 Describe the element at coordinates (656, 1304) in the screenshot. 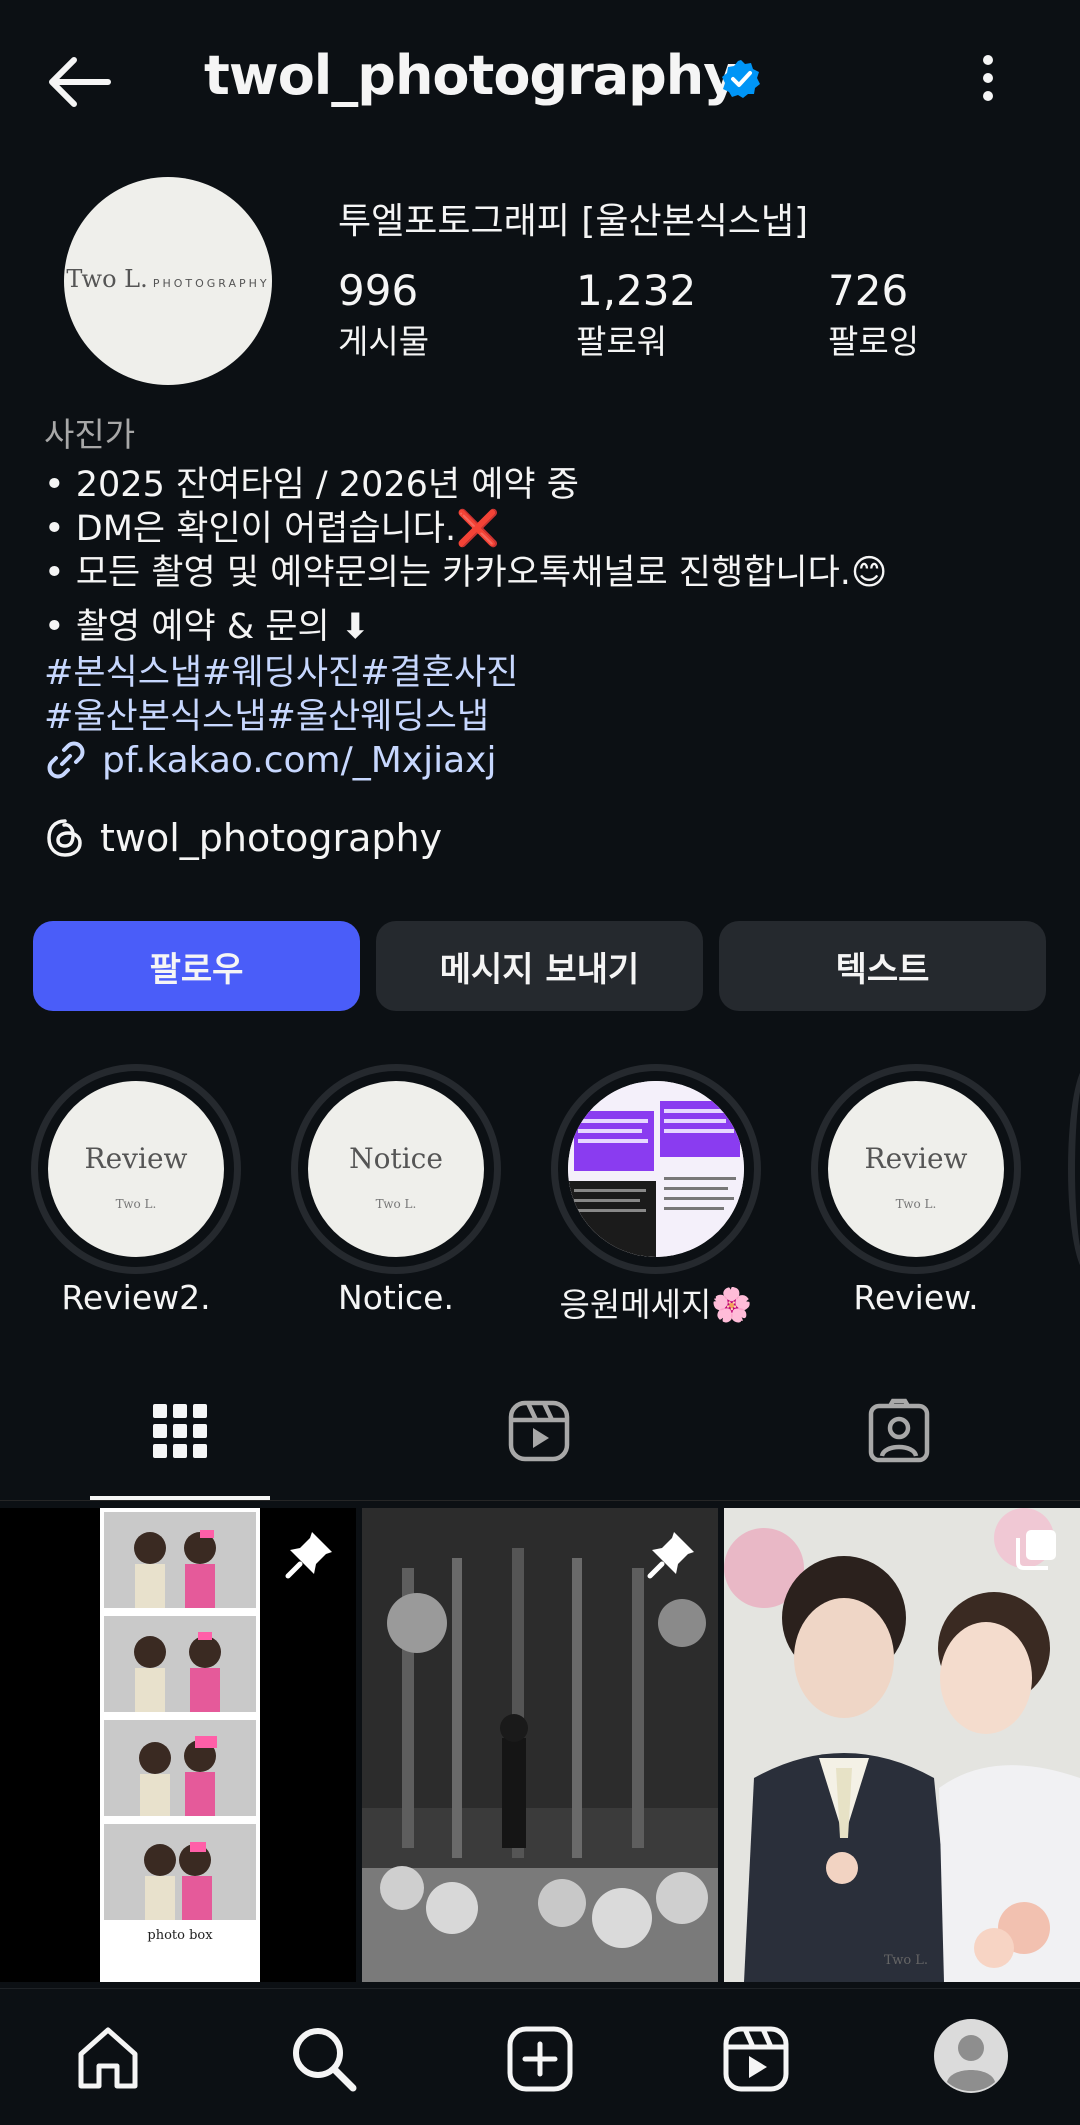

I see `highlight-label: 응원메세지🌸` at that location.